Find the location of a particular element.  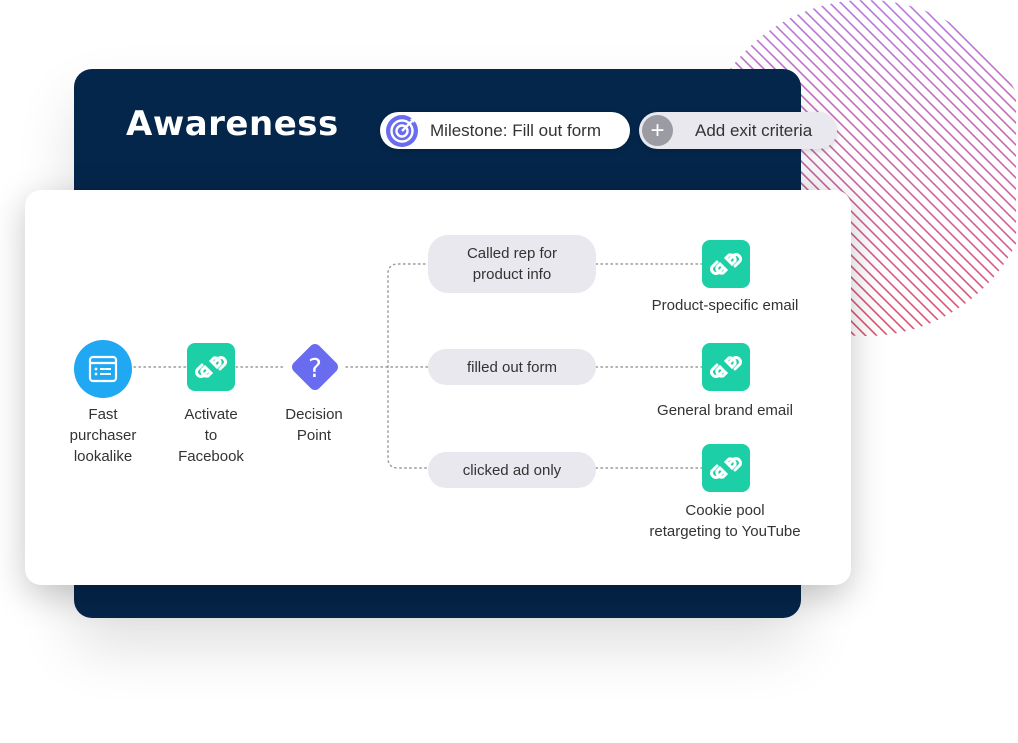

add-exit-criteria-button: + Add exit criteria is located at coordinates (738, 130).